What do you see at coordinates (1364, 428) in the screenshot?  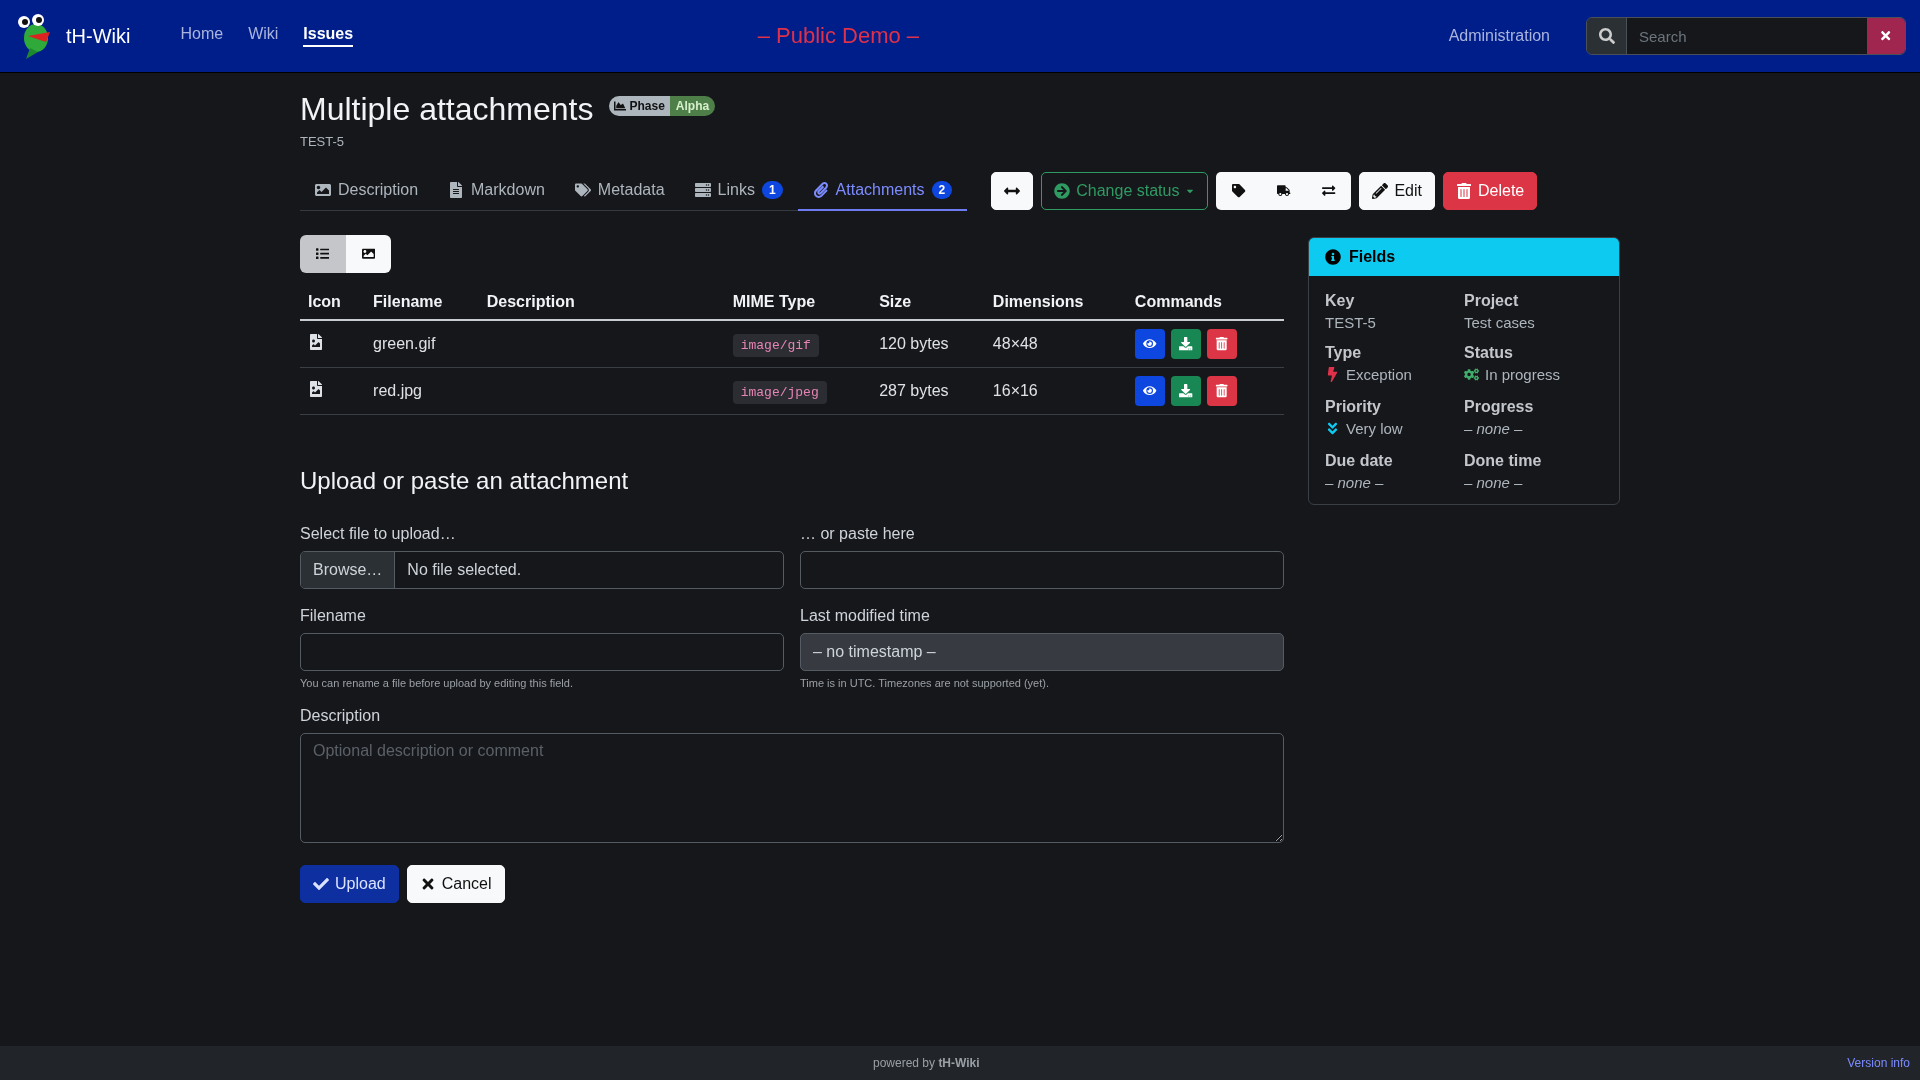 I see `field-value: Very low` at bounding box center [1364, 428].